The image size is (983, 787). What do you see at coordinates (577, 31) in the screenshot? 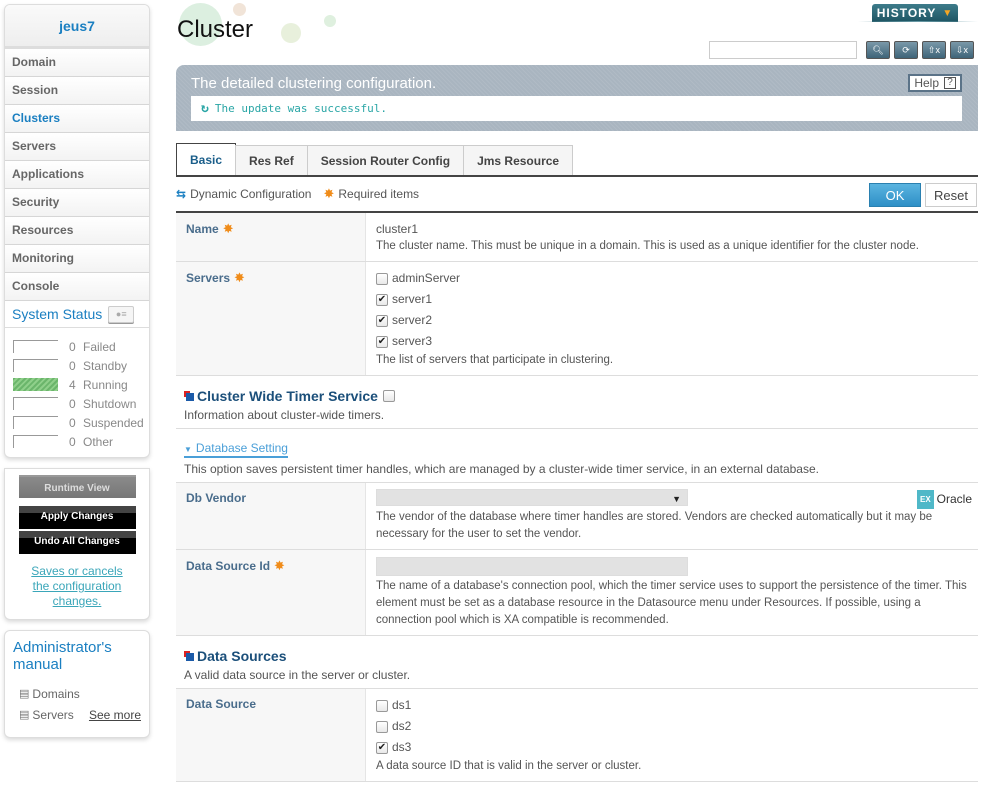
I see `page-header: Cluster HISTORY ▼ 🔍︎ ⟳ ⇧x ⇩x` at bounding box center [577, 31].